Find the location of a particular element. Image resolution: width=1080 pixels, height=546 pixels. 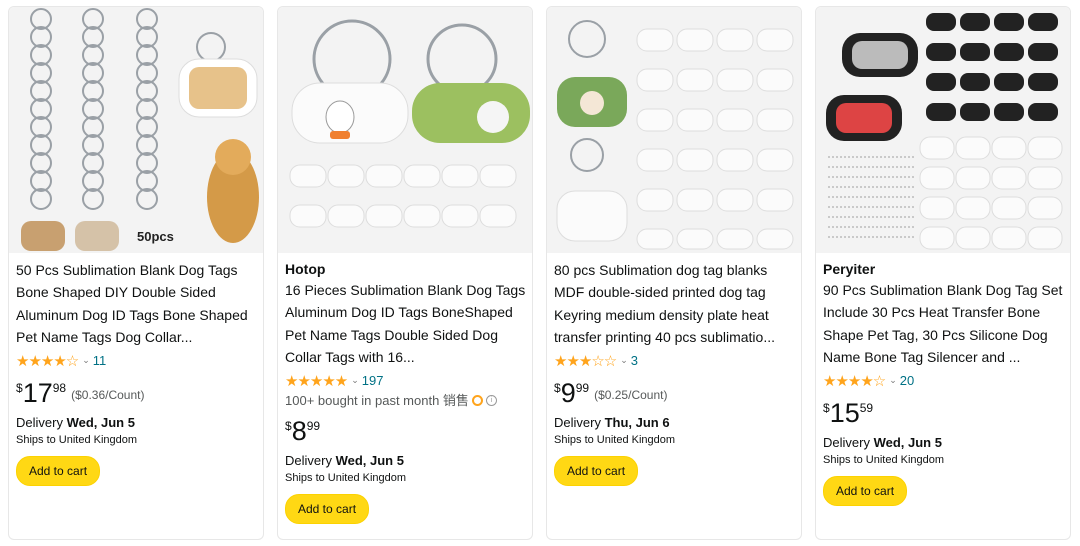

star-rating-icon: ★★★★★ is located at coordinates (316, 381).